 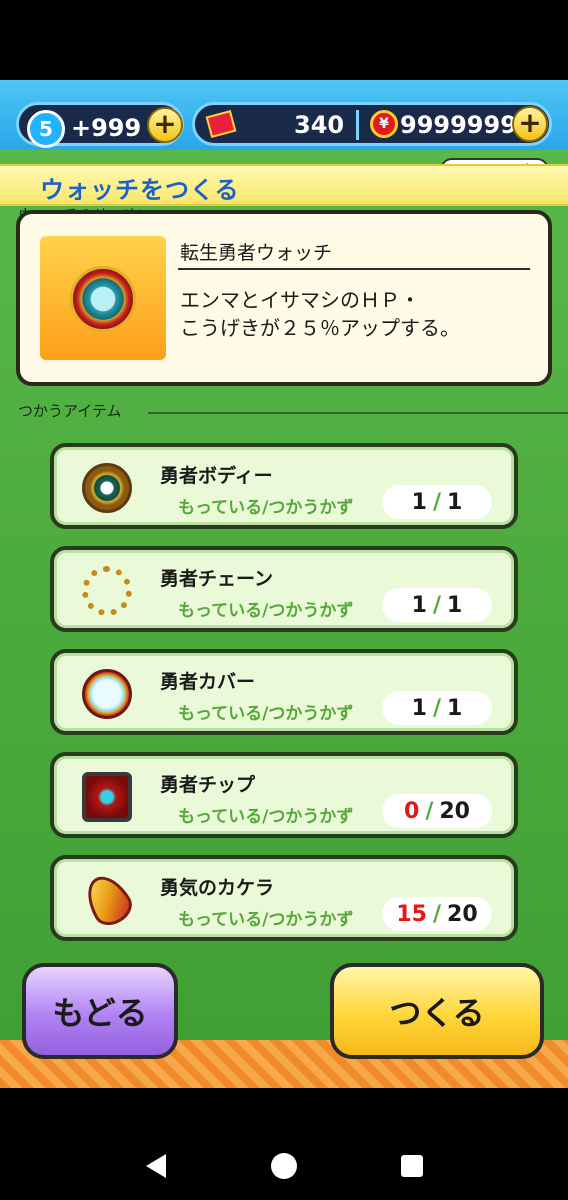 What do you see at coordinates (256, 253) in the screenshot?
I see `watch-name: 転生勇者ウォッチ` at bounding box center [256, 253].